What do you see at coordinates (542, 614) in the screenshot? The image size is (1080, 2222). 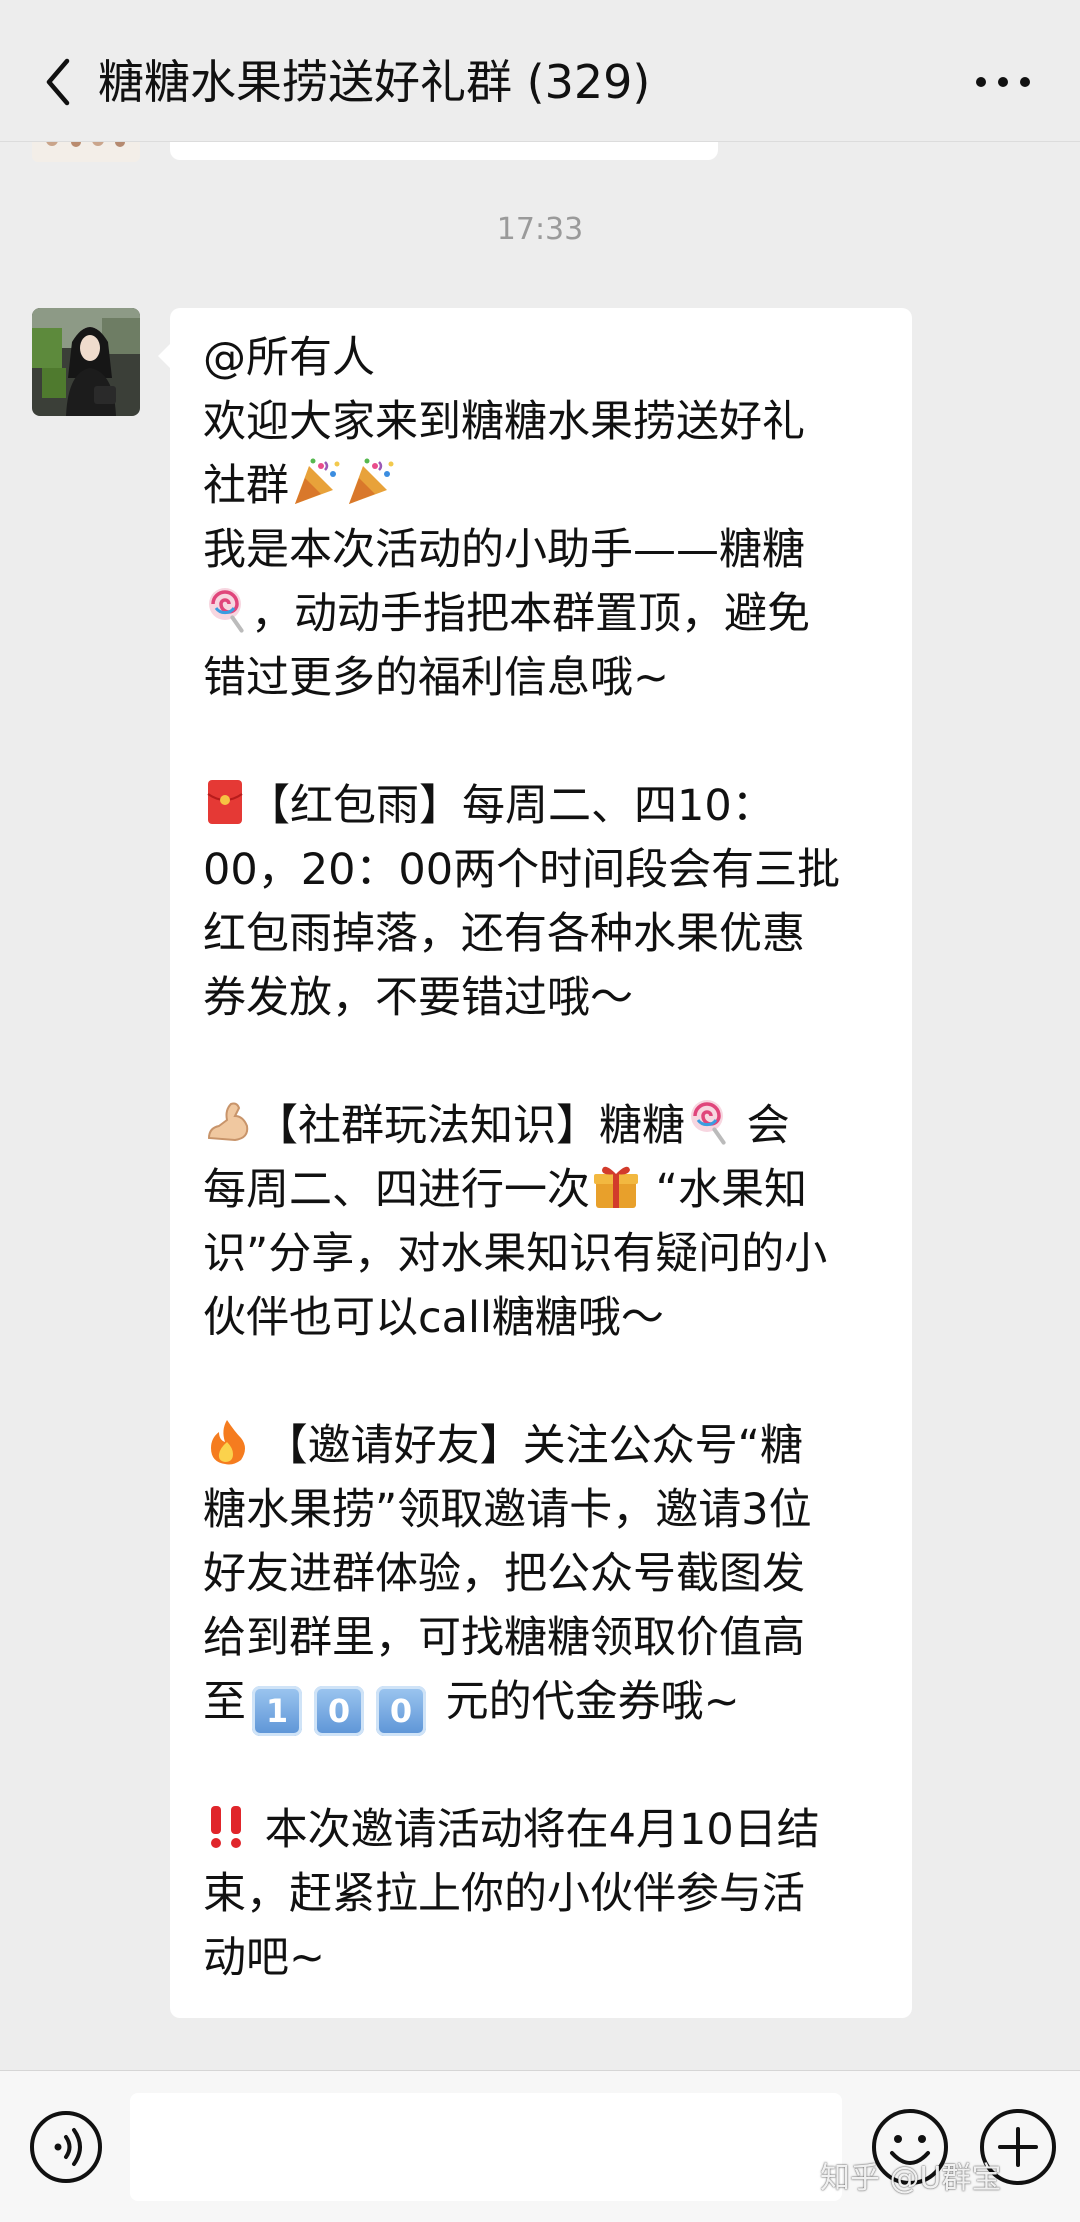 I see `text-line: ，动动手指把本群置顶，避免` at bounding box center [542, 614].